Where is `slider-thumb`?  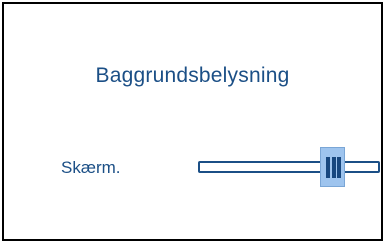
slider-thumb is located at coordinates (332, 167).